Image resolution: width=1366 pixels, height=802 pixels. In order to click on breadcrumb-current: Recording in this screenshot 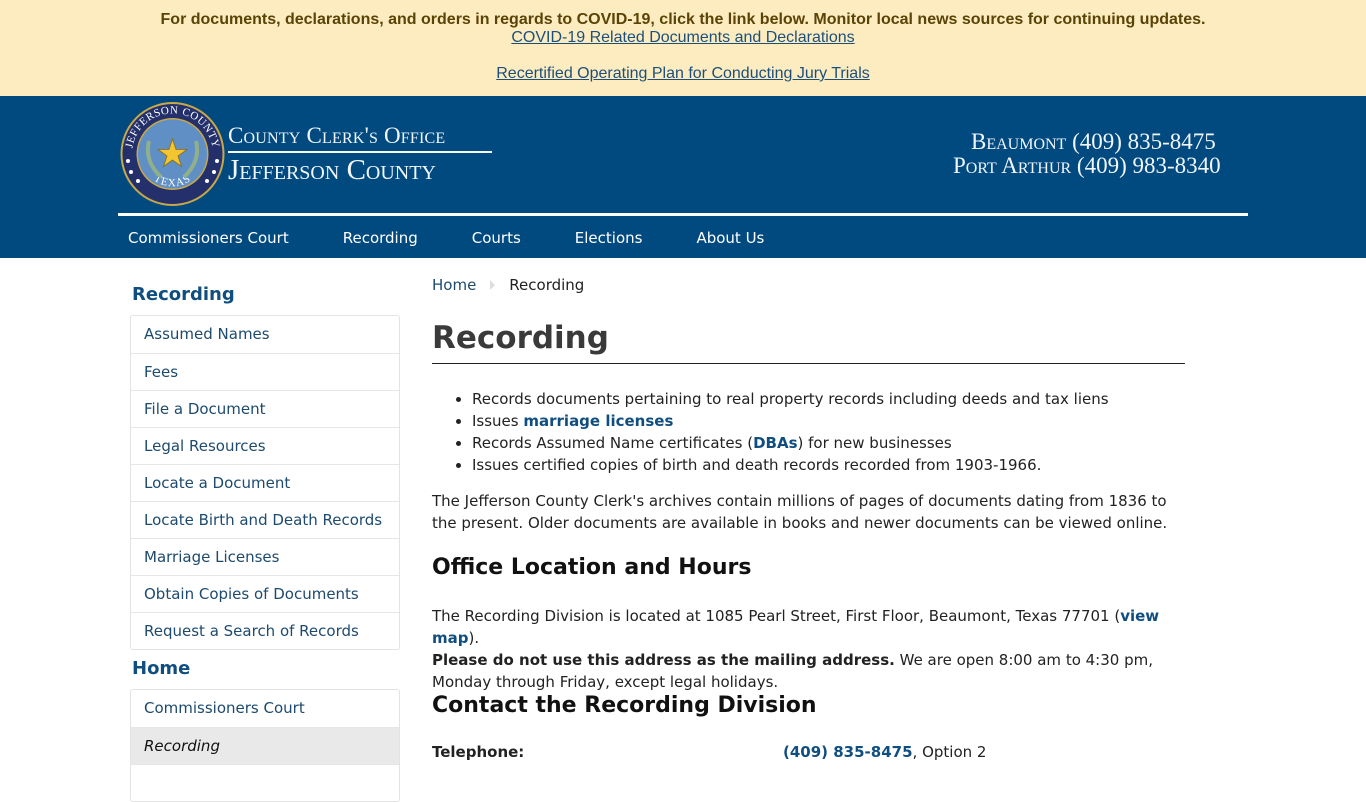, I will do `click(547, 285)`.